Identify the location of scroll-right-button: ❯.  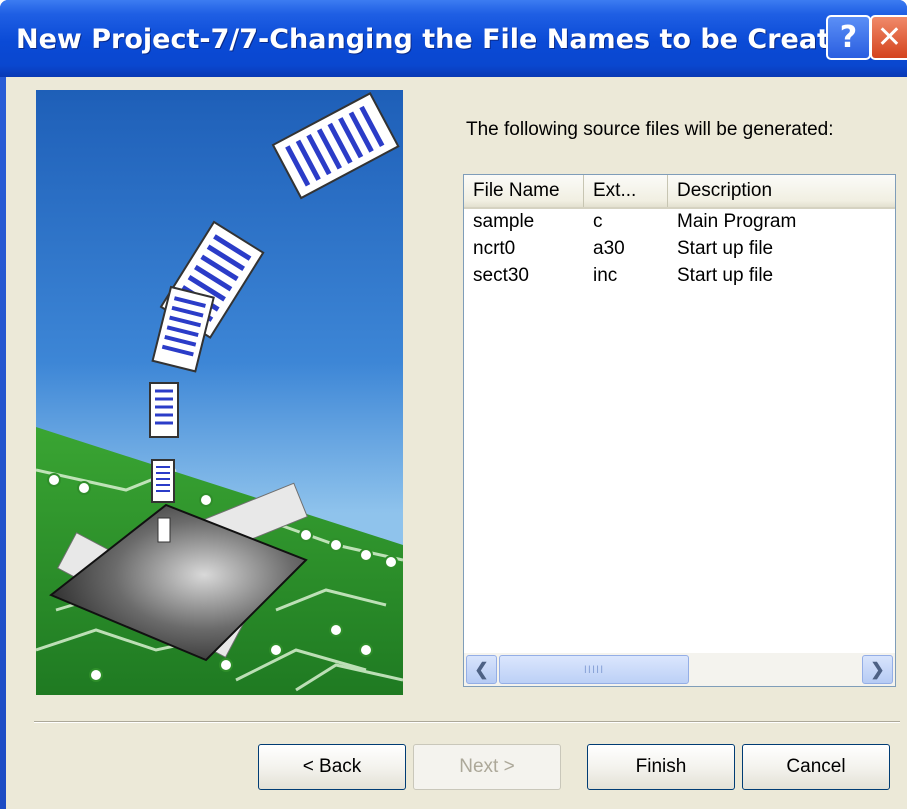
(877, 669).